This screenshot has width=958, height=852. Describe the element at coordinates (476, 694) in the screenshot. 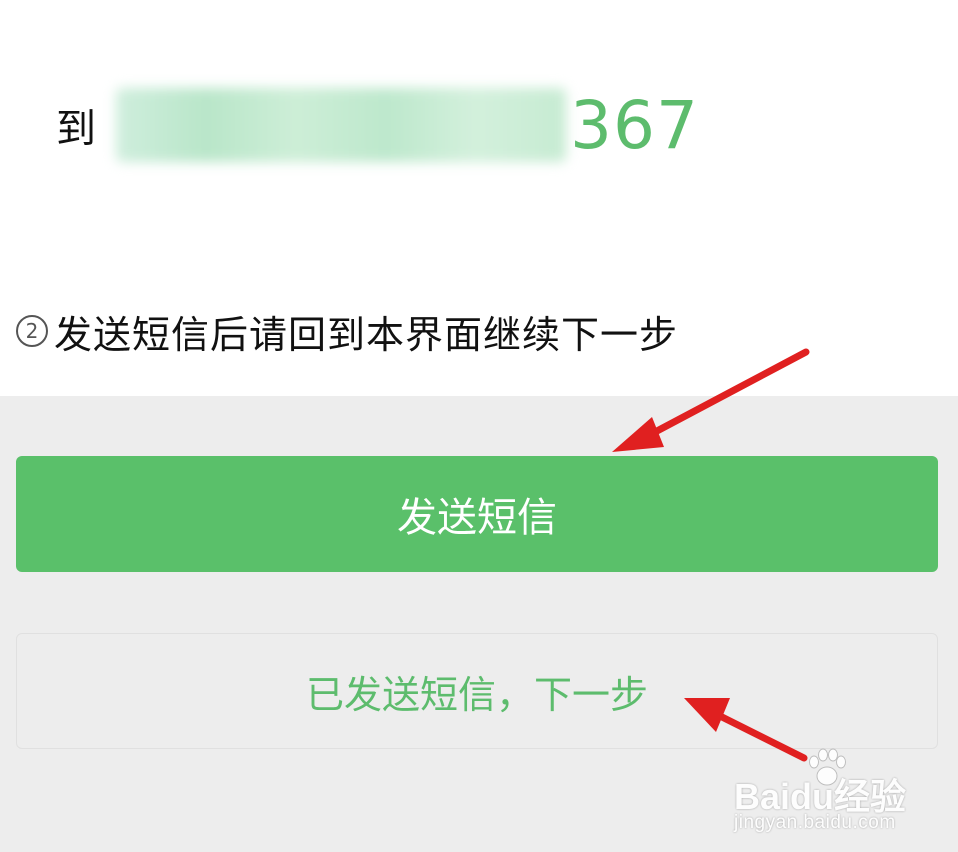

I see `sent-next-step-button-label: 已发送短信，下一步` at that location.